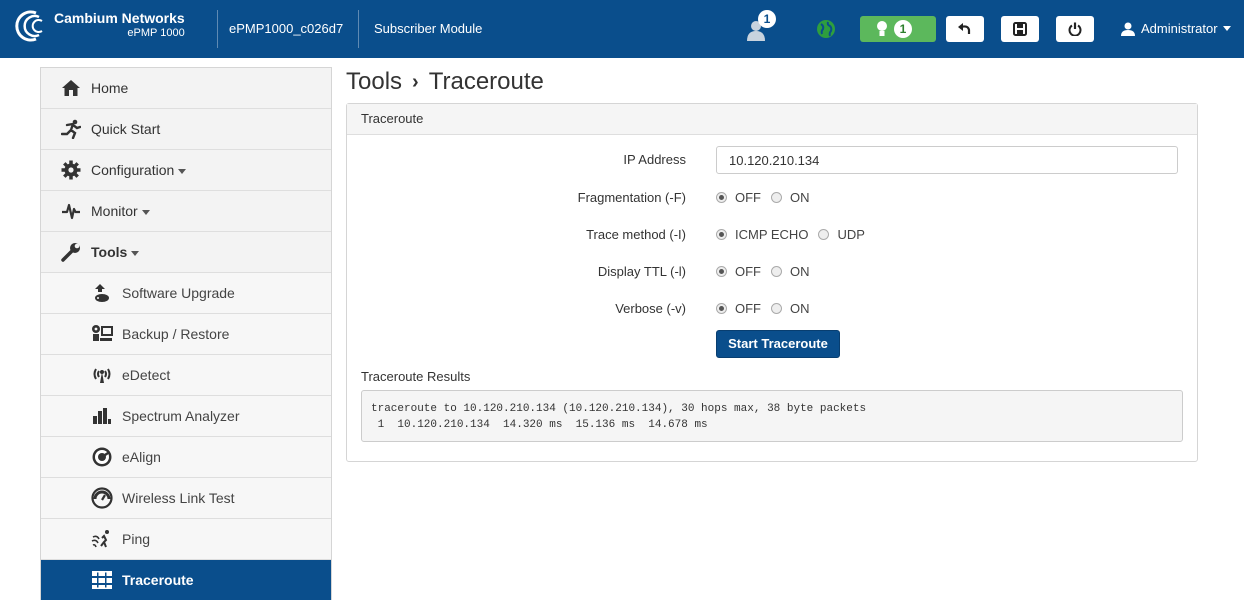 This screenshot has width=1244, height=600. I want to click on sidebar-item-configuration: Configuration, so click(186, 170).